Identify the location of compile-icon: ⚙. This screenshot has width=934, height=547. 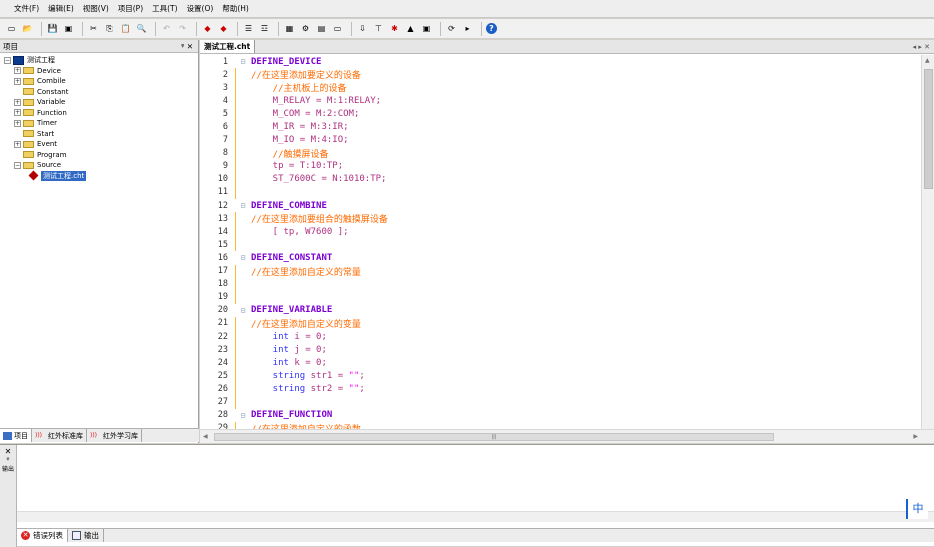
(305, 28).